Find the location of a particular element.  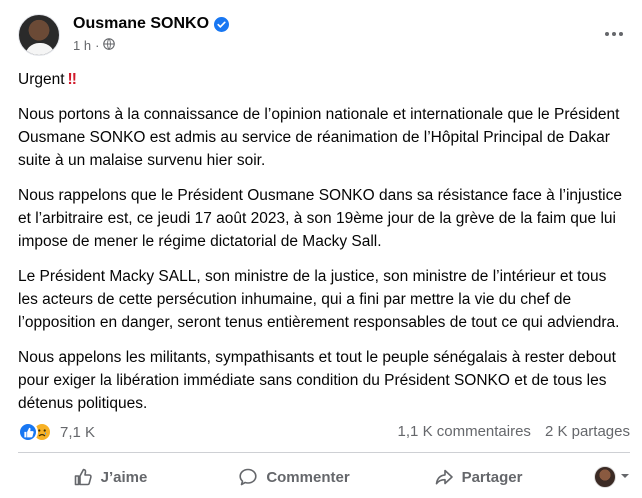

post-time: 1 h is located at coordinates (82, 45).